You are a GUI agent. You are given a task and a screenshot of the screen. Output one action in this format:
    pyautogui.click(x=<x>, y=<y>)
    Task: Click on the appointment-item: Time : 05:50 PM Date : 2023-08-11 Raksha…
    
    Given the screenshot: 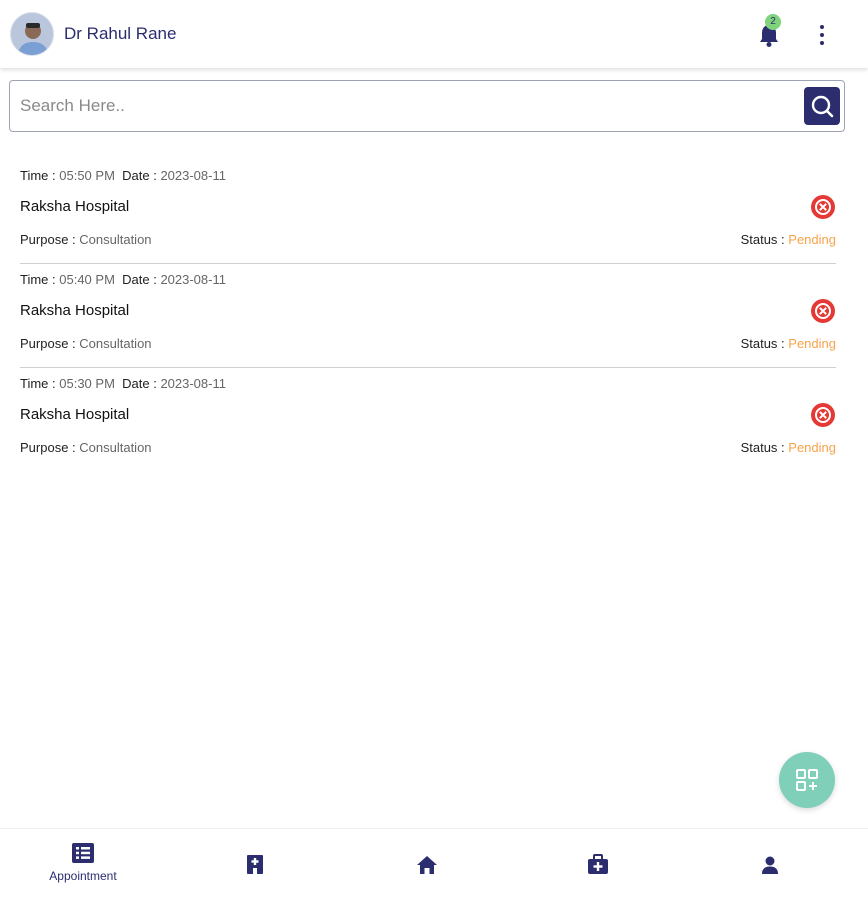 What is the action you would take?
    pyautogui.click(x=428, y=212)
    